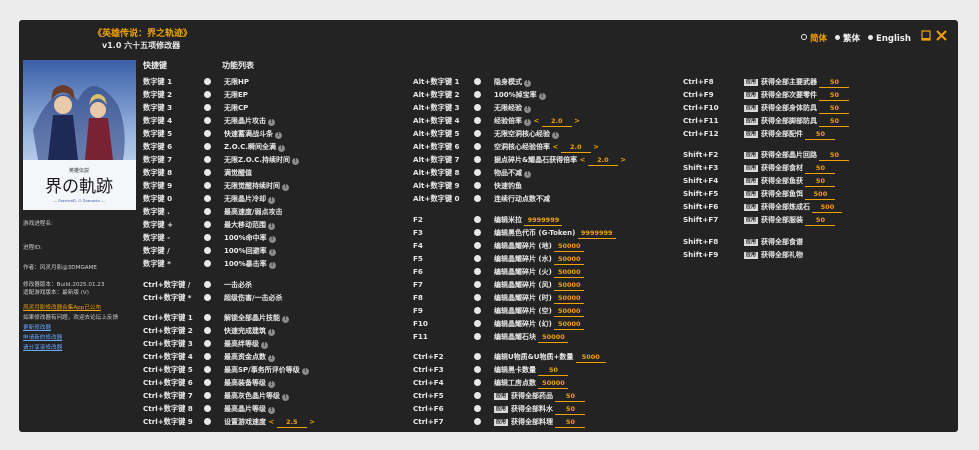 The height and width of the screenshot is (450, 979). Describe the element at coordinates (539, 311) in the screenshot. I see `cheat-item: 编辑晶耀碎片 (空) 50000` at that location.